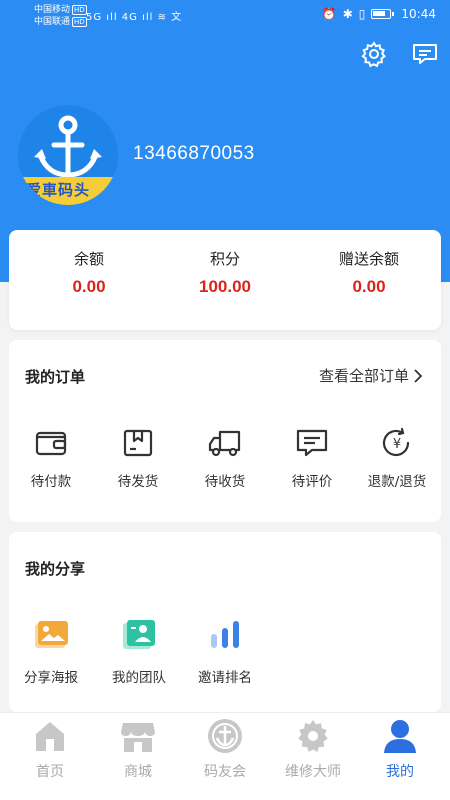 This screenshot has width=450, height=800. What do you see at coordinates (79, 10) in the screenshot?
I see `hd-badge-1: HD` at bounding box center [79, 10].